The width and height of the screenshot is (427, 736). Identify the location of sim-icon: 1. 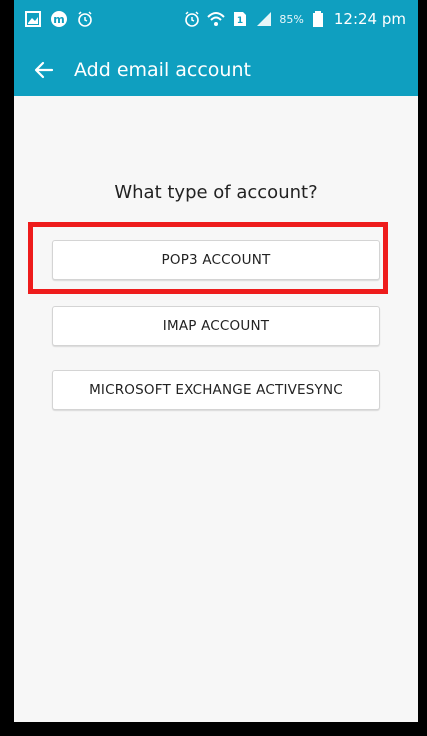
(240, 19).